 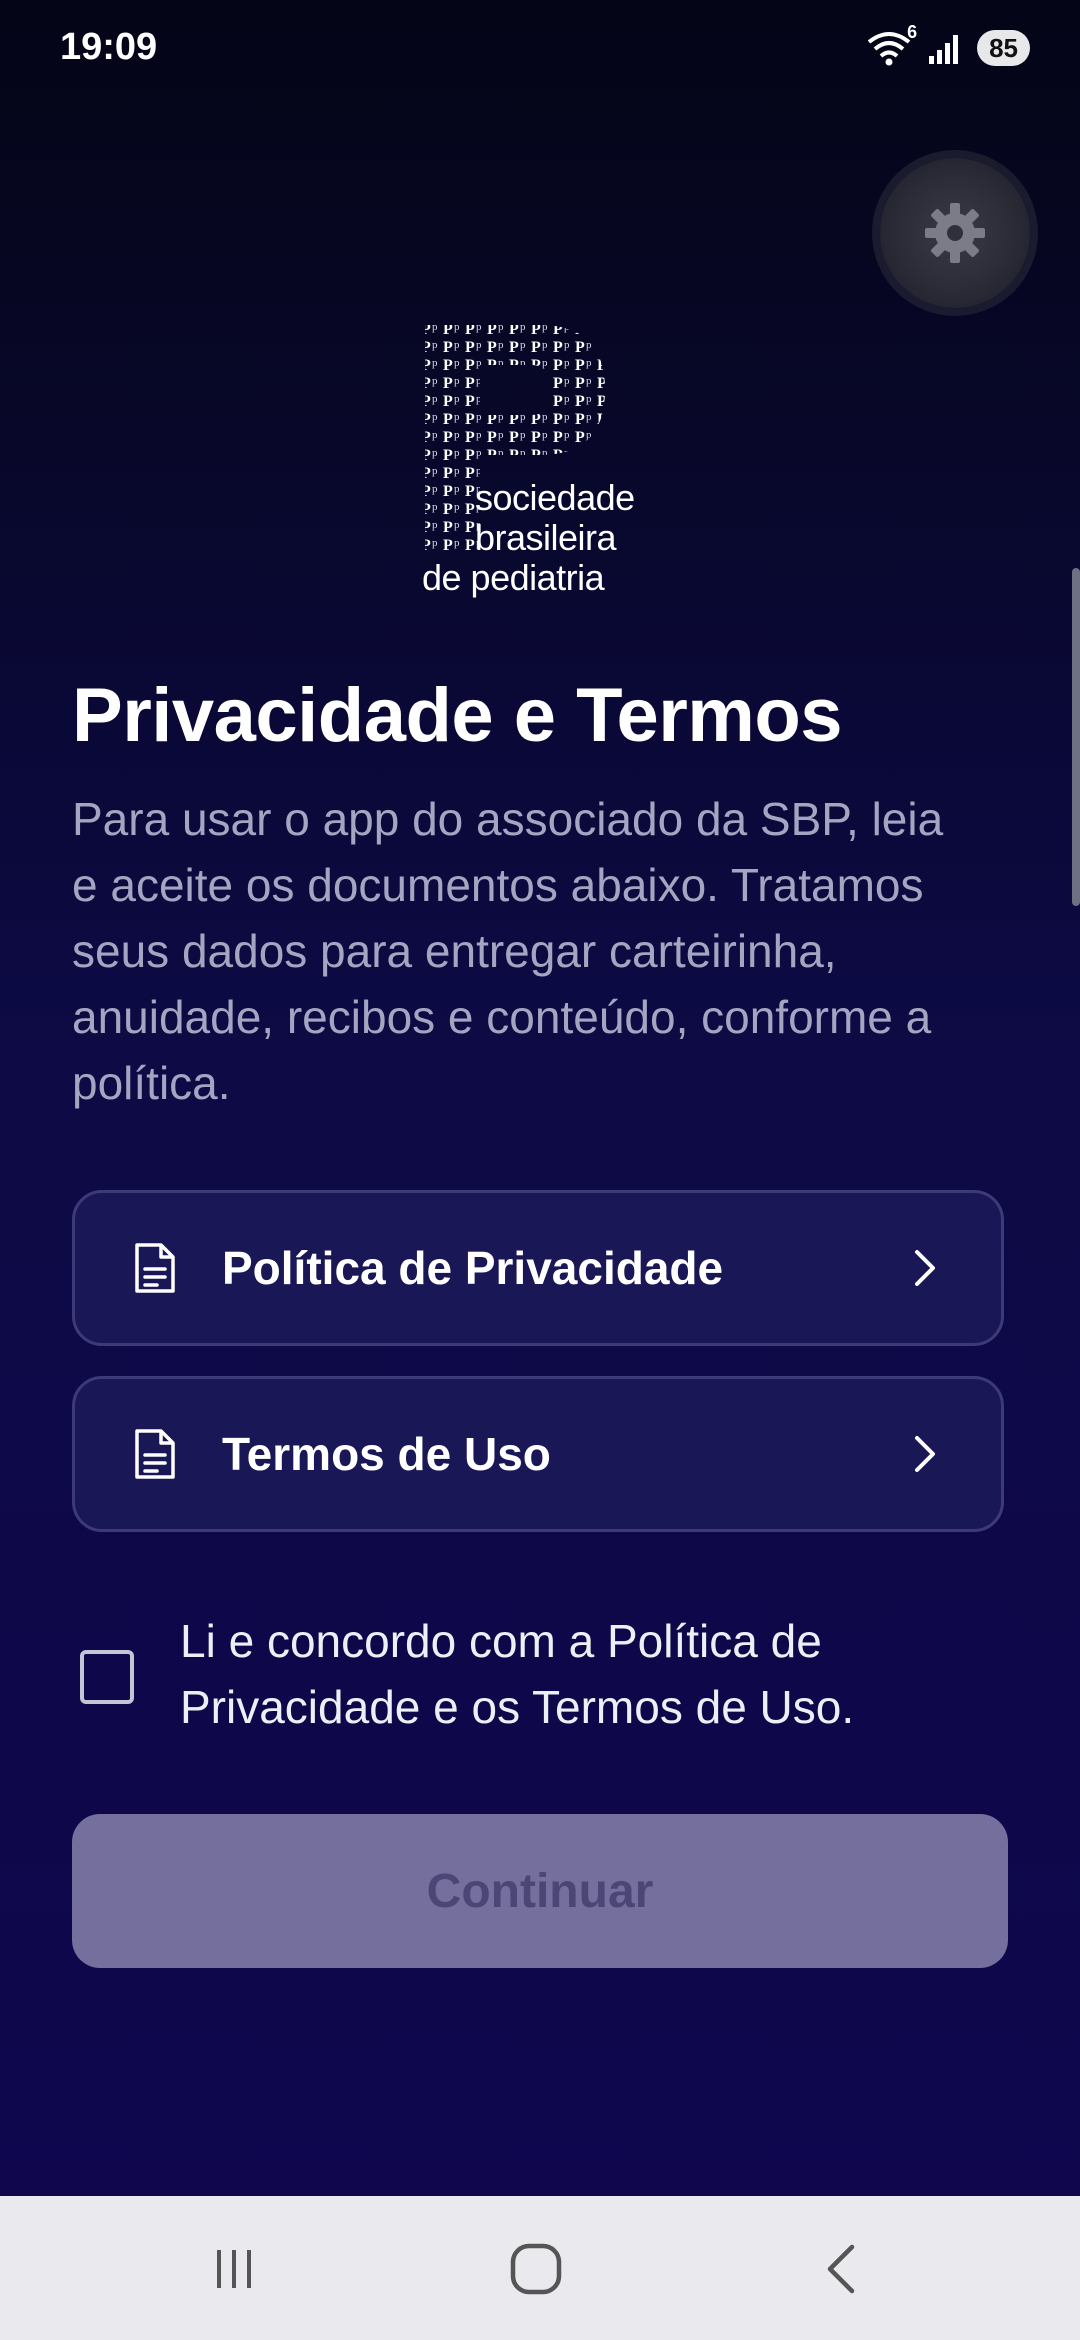 What do you see at coordinates (912, 32) in the screenshot?
I see `wifi-badge: 6` at bounding box center [912, 32].